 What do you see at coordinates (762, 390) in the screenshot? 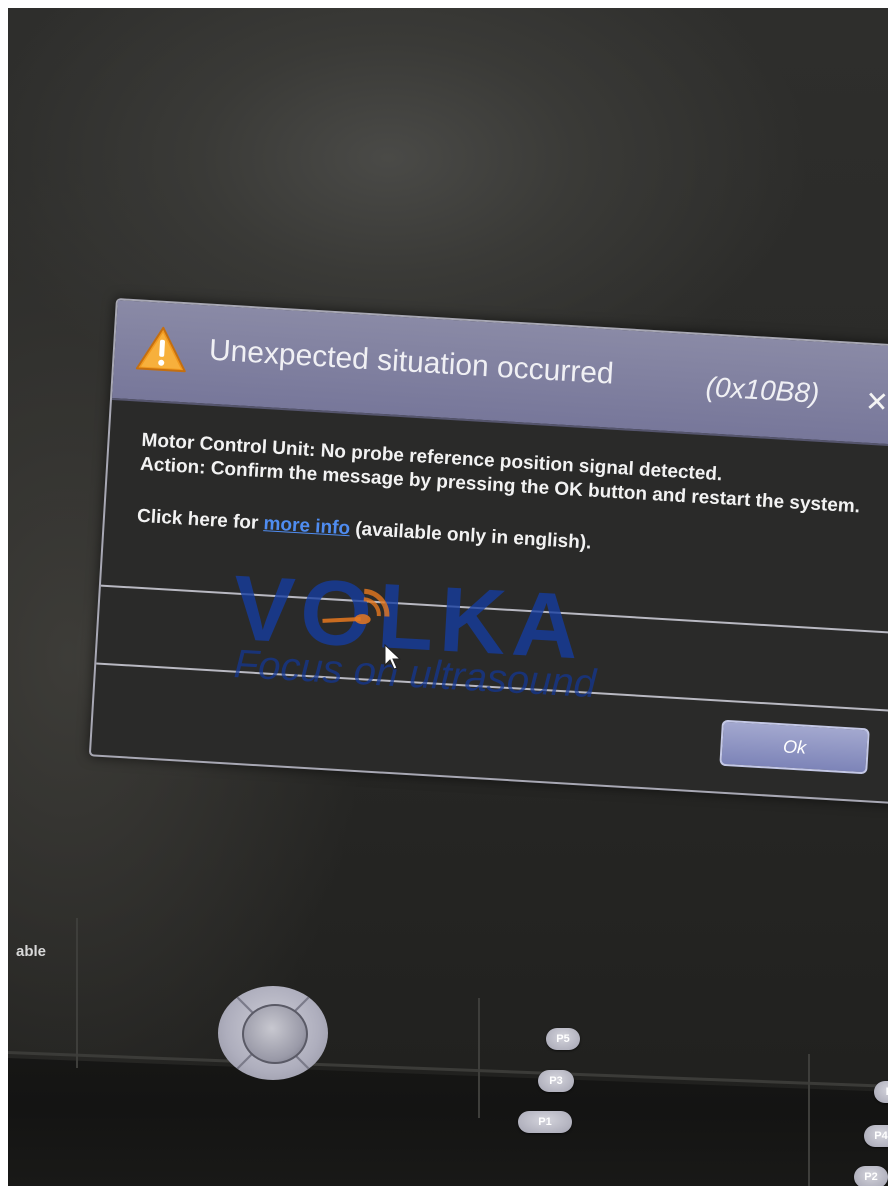
I see `error-code: (0x10B8)` at bounding box center [762, 390].